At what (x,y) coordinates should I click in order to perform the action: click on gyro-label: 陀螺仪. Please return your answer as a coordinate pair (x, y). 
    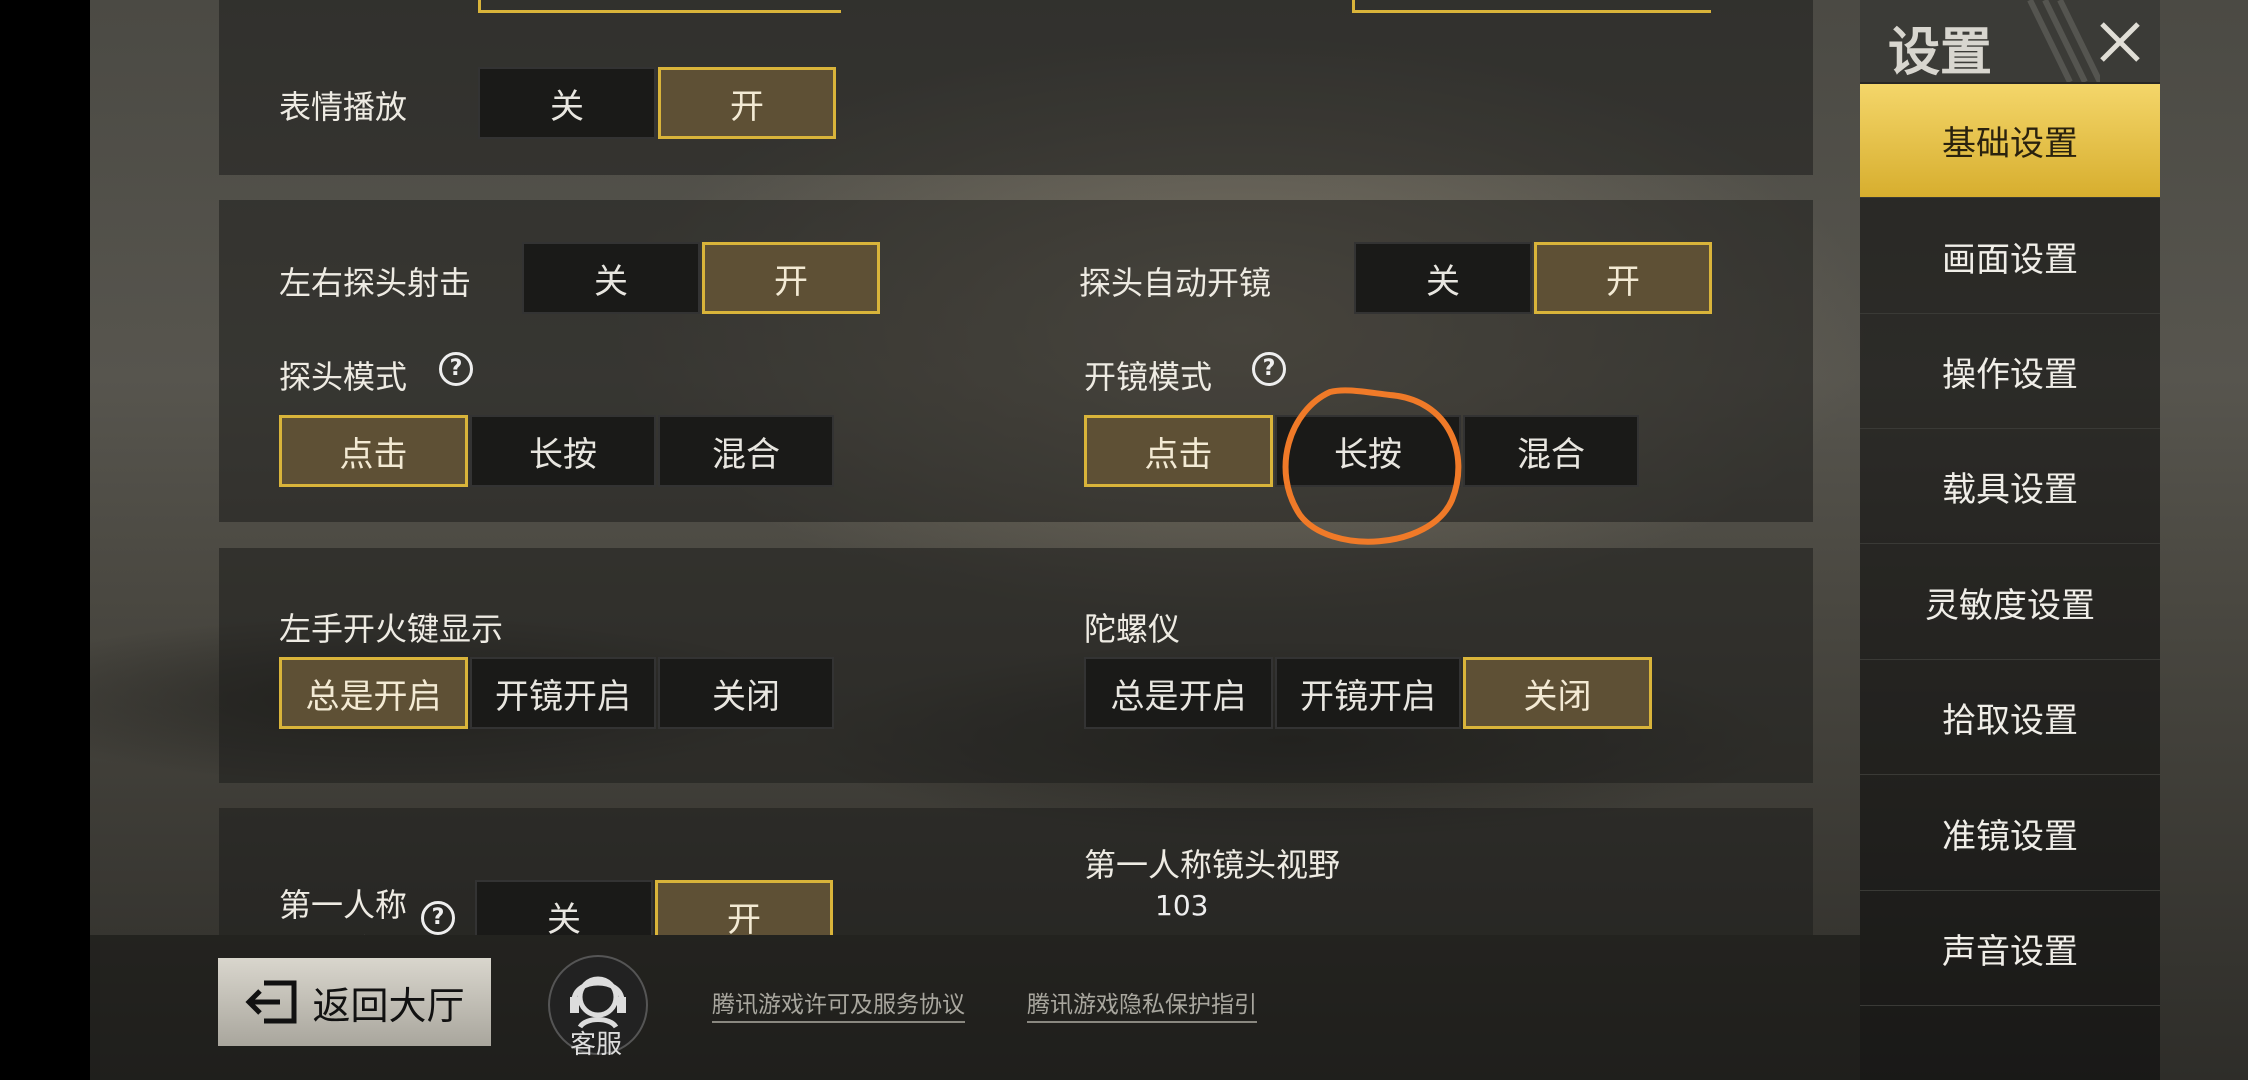
    Looking at the image, I should click on (1132, 629).